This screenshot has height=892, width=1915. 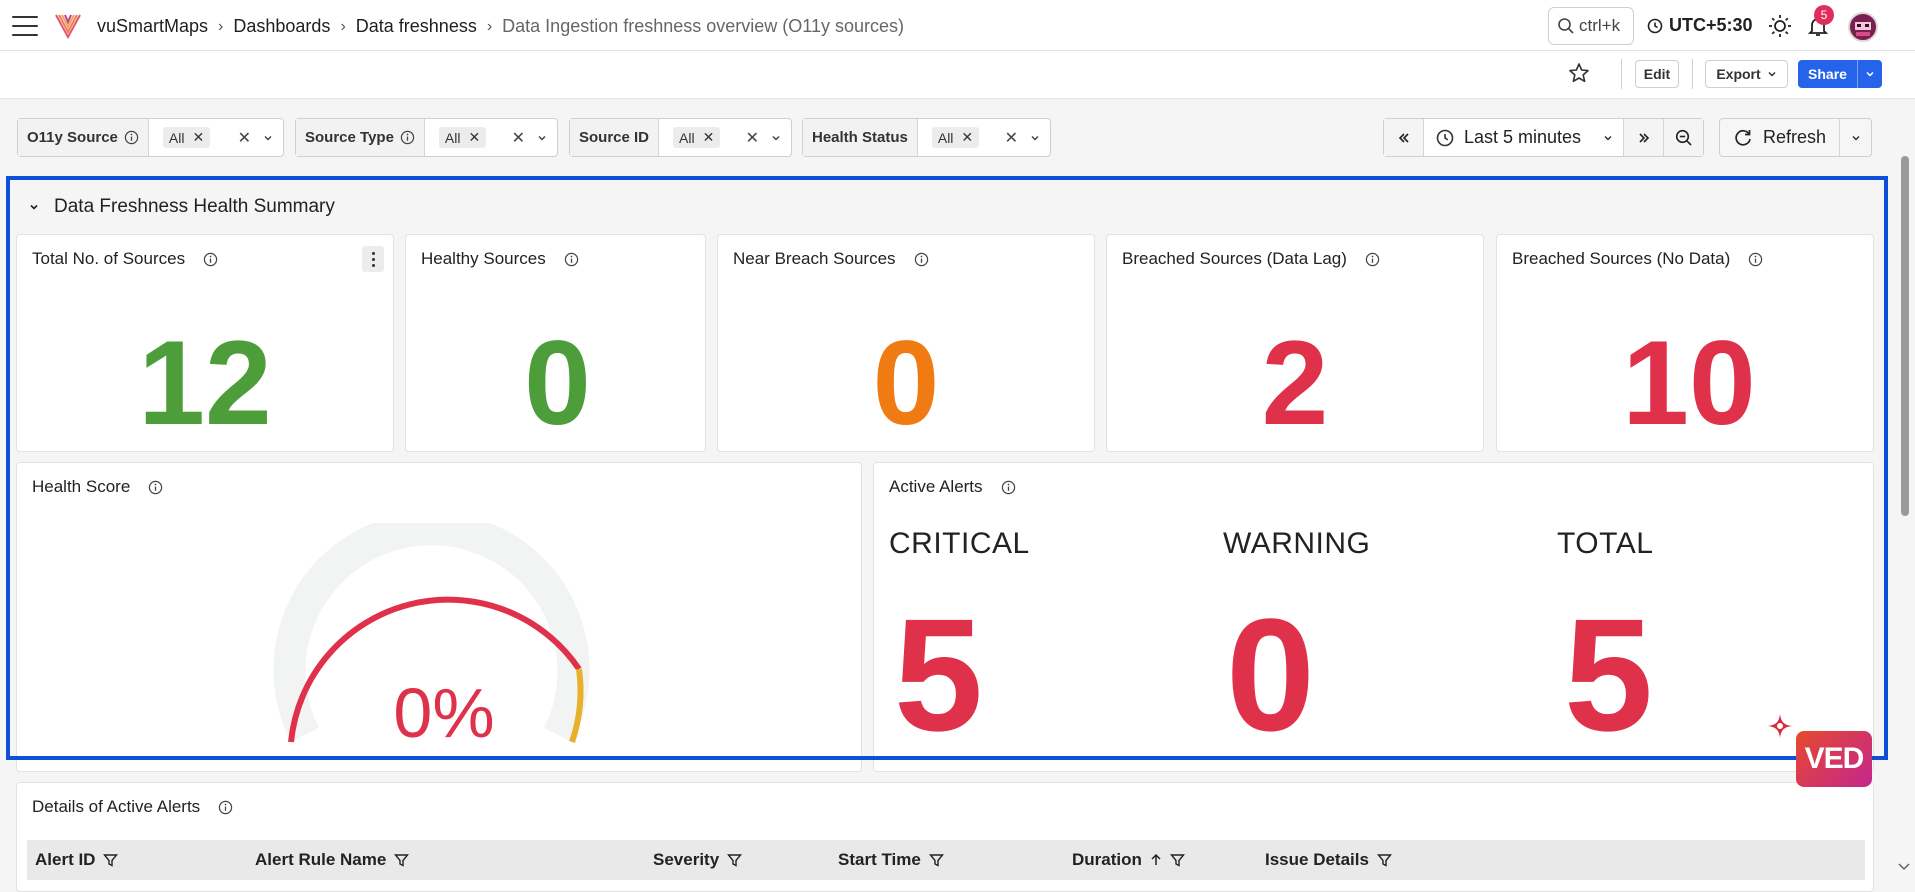 I want to click on column-header-issue-details: Issue Details, so click(x=1328, y=860).